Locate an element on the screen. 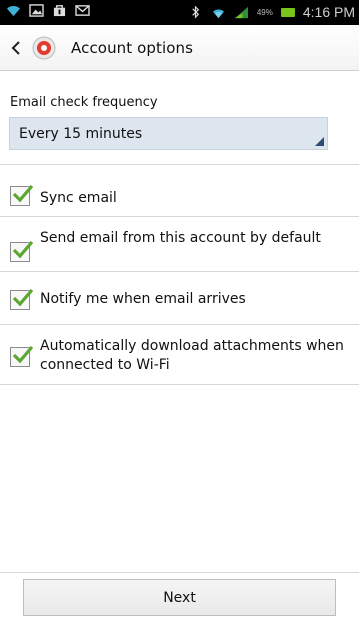 The width and height of the screenshot is (359, 621). page-title: Account options is located at coordinates (132, 47).